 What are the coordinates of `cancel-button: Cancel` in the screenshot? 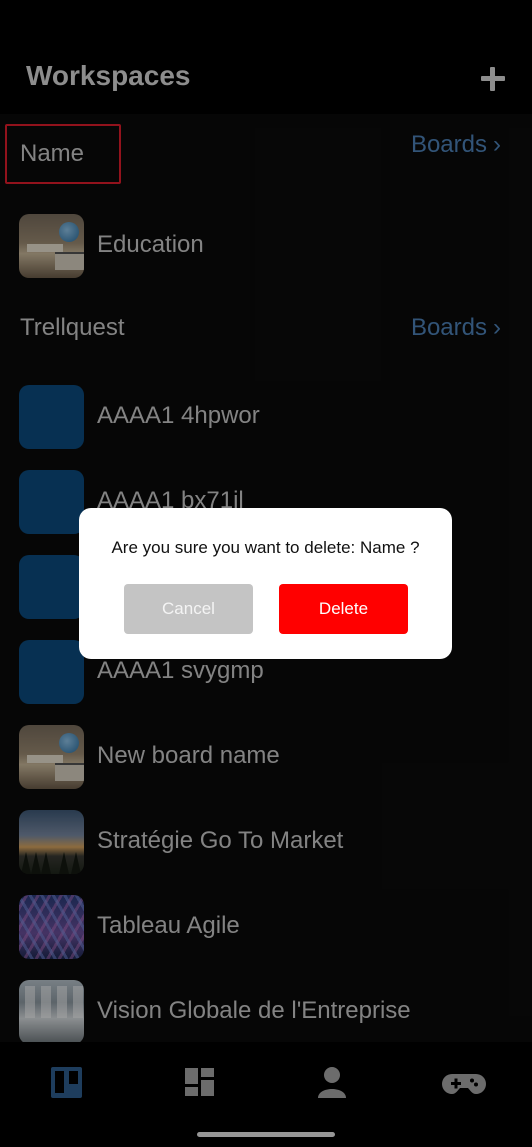 It's located at (188, 609).